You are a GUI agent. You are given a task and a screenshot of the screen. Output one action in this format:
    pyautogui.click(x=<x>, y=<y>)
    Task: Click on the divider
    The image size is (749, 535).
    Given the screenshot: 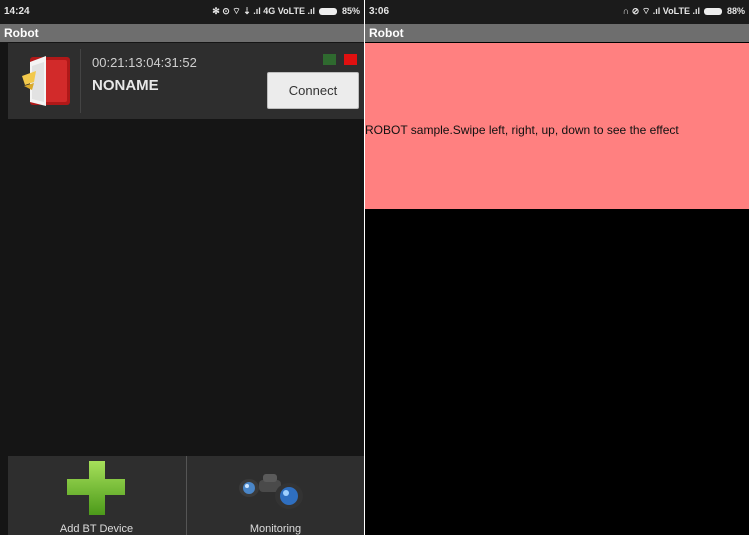 What is the action you would take?
    pyautogui.click(x=80, y=81)
    